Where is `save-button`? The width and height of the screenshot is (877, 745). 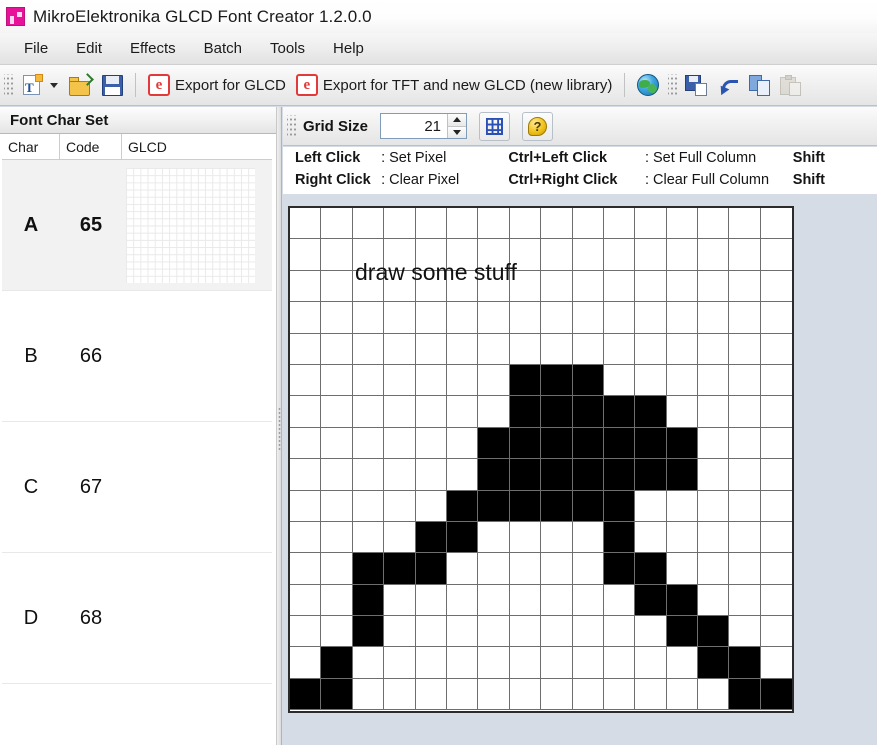 save-button is located at coordinates (112, 85).